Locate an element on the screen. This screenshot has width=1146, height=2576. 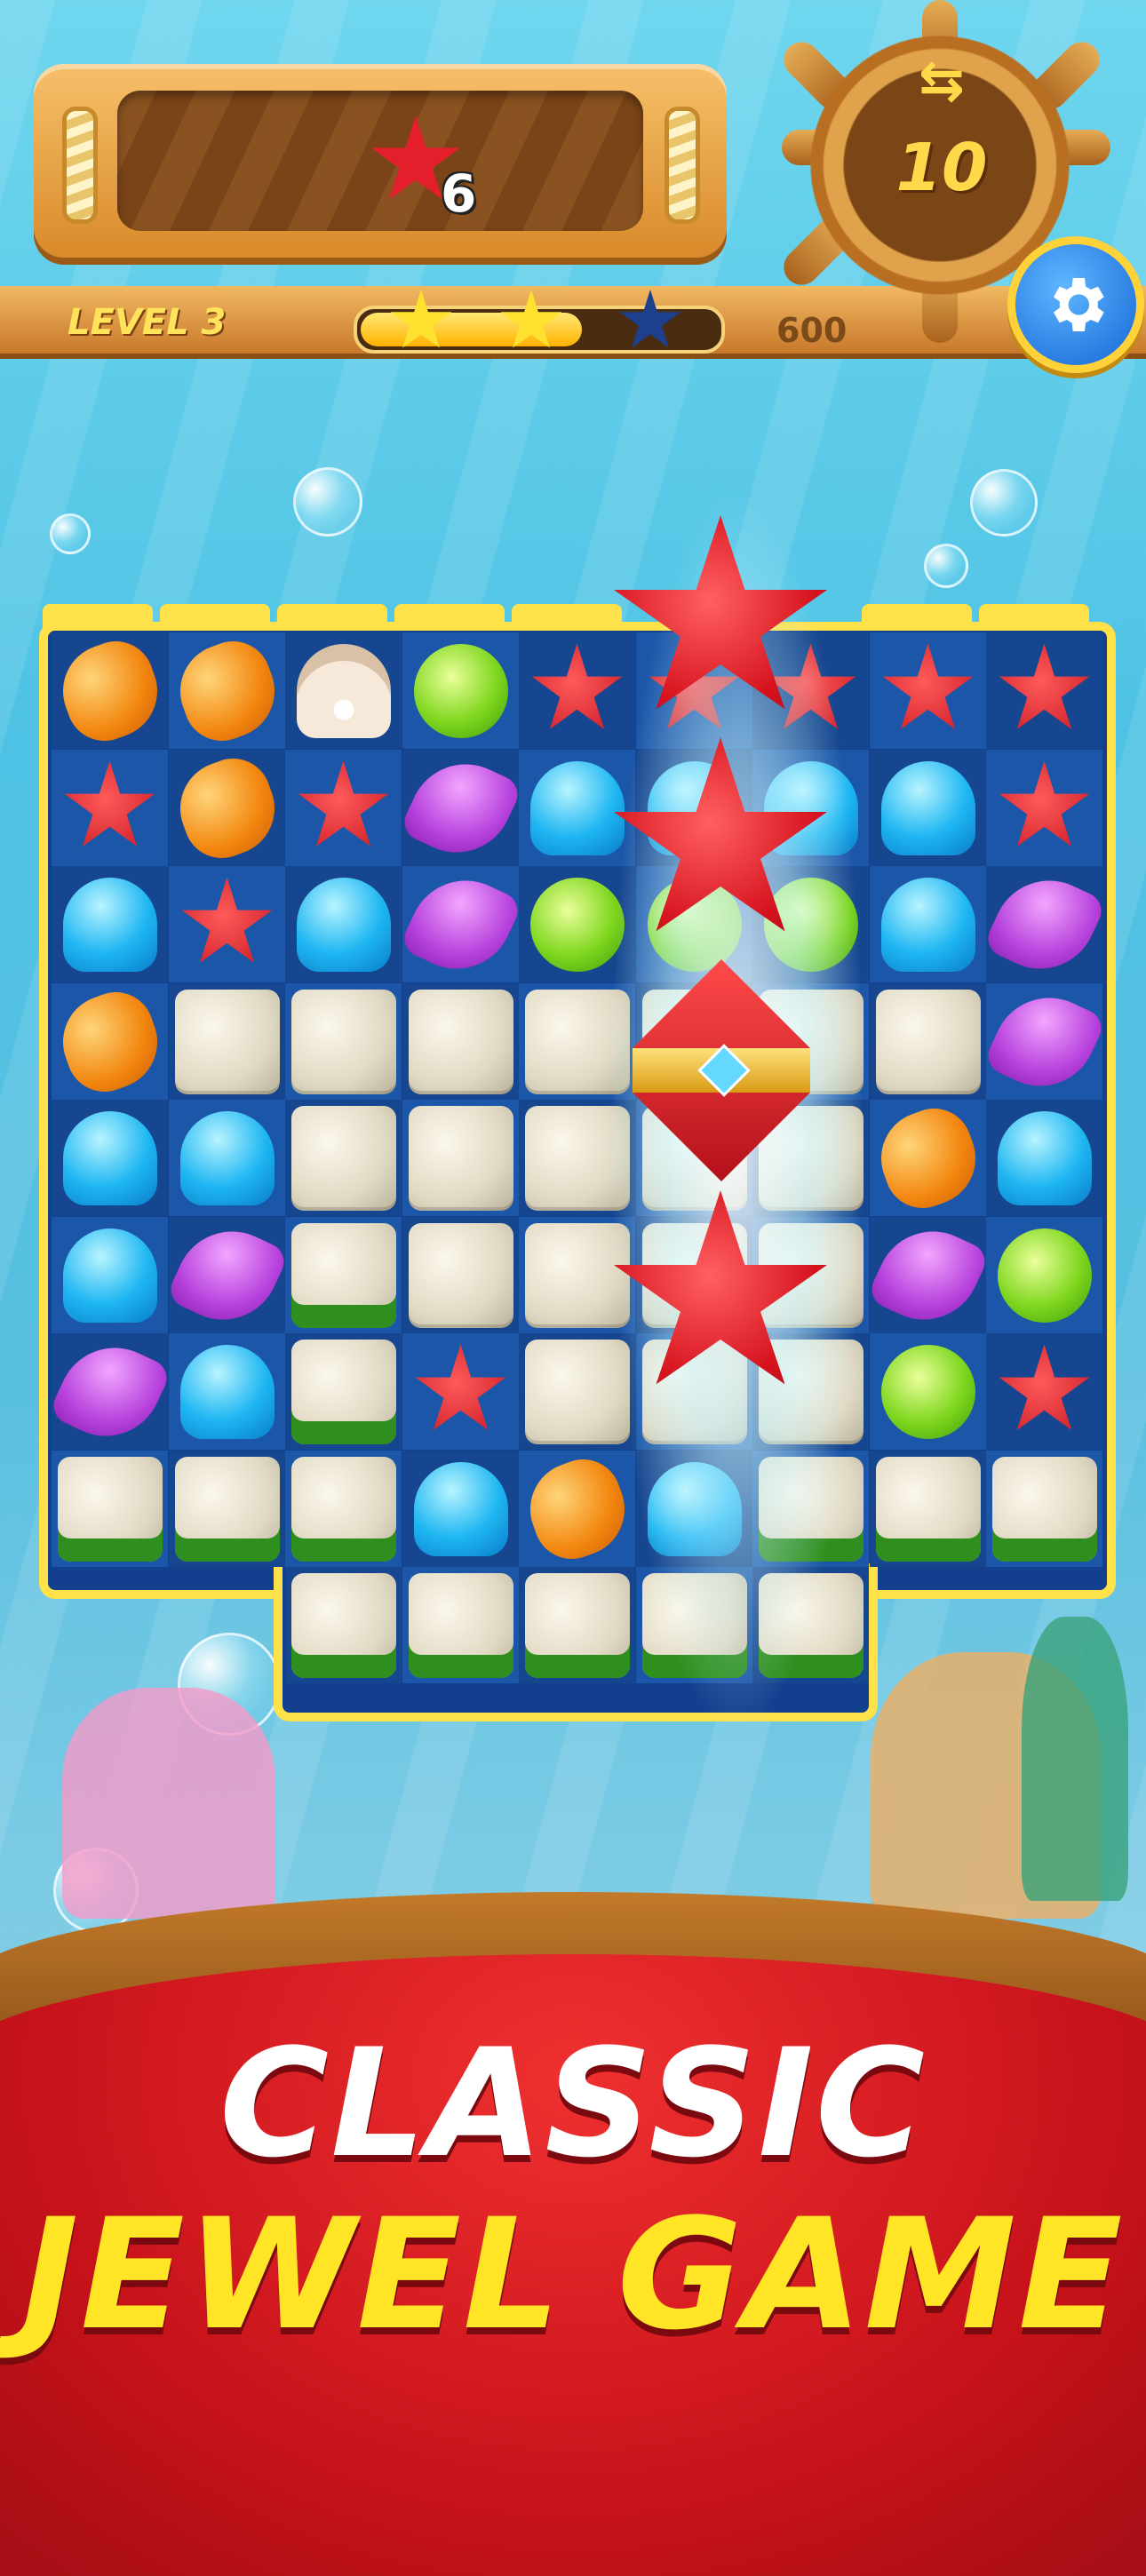
goal-panel-inner is located at coordinates (380, 161).